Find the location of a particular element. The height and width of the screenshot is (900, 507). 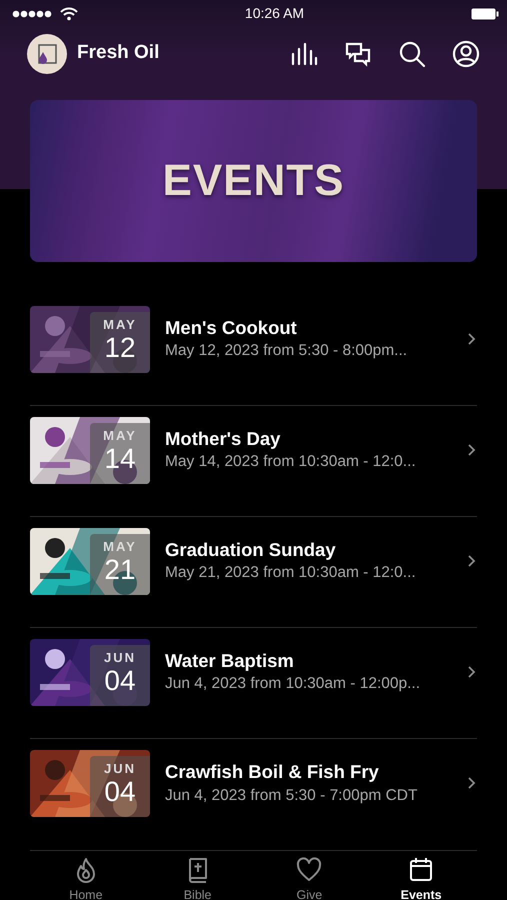

event-day: 12 is located at coordinates (120, 348).